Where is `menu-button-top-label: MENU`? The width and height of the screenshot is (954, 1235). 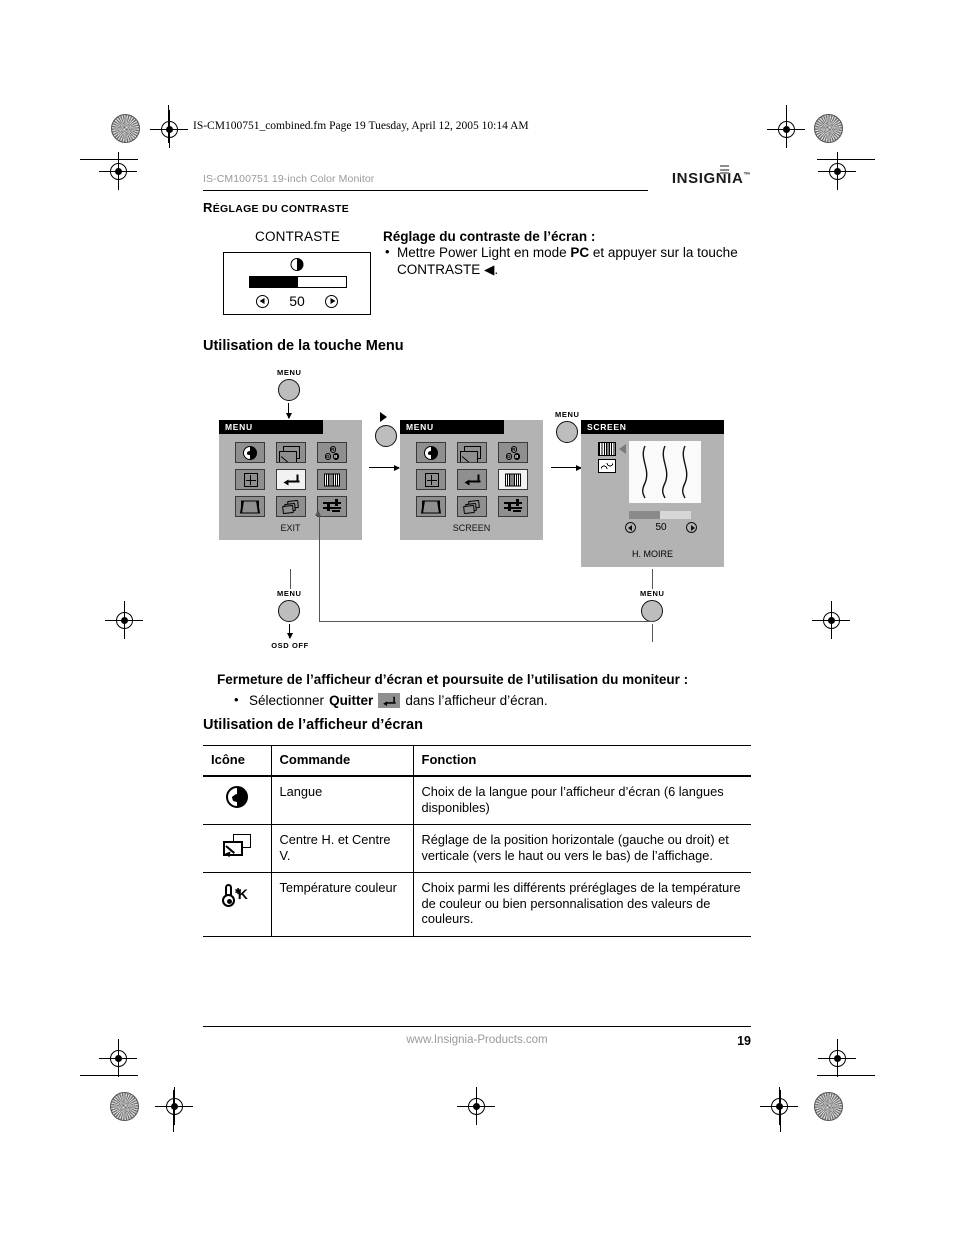
menu-button-top-label: MENU is located at coordinates (289, 372).